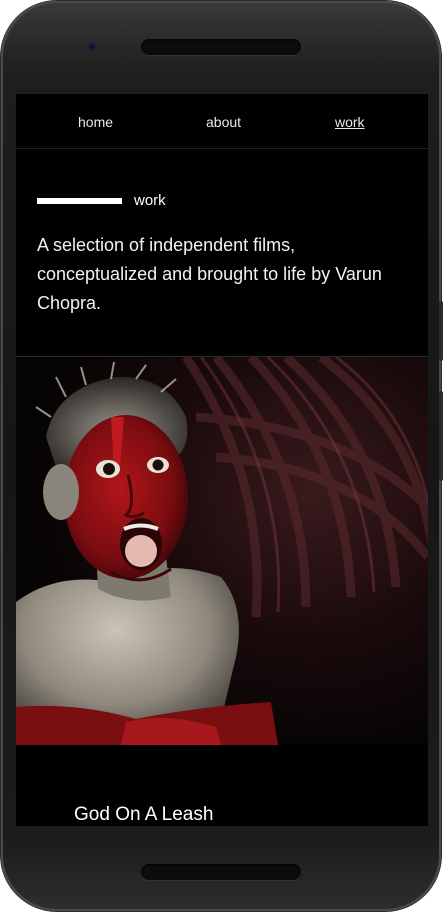  I want to click on section-accent-bar, so click(79, 201).